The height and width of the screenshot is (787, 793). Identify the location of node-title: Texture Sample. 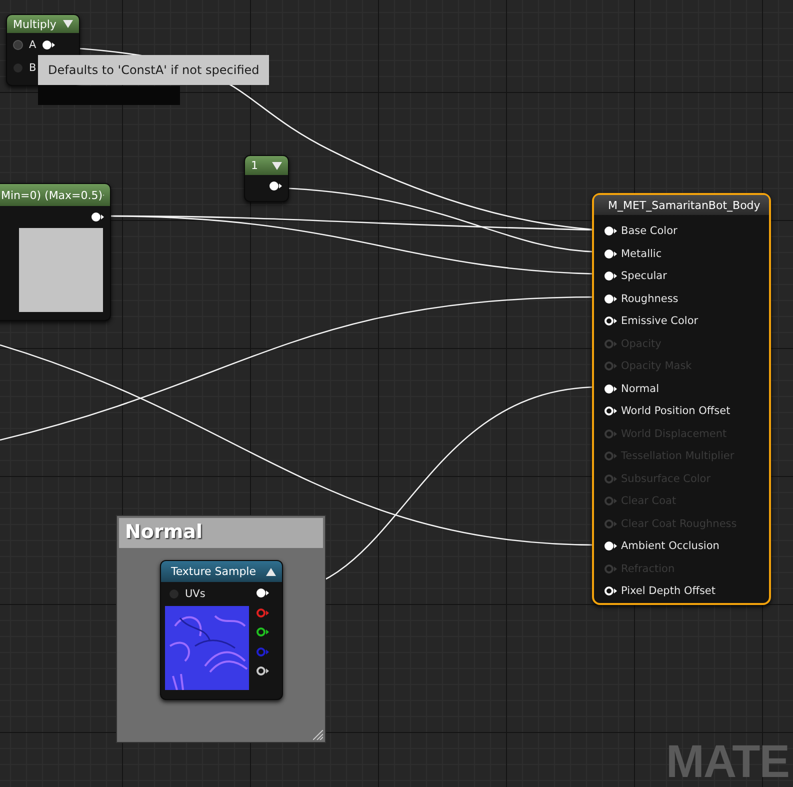
(213, 571).